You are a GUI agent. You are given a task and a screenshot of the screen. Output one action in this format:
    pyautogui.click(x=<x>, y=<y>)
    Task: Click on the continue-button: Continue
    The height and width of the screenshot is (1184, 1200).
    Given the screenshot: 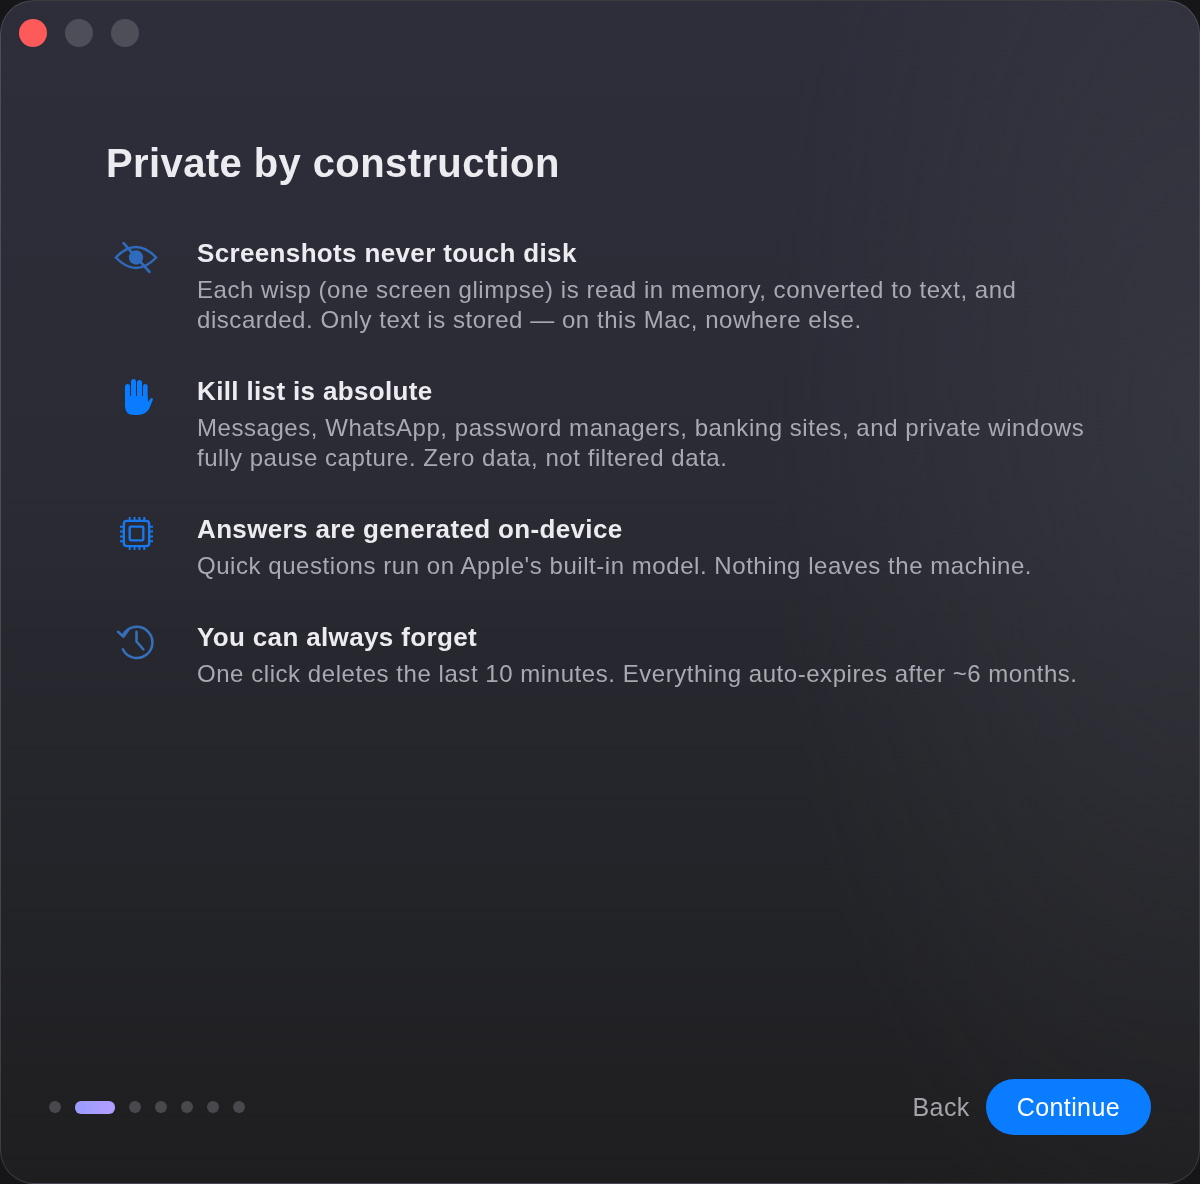 What is the action you would take?
    pyautogui.click(x=1068, y=1107)
    